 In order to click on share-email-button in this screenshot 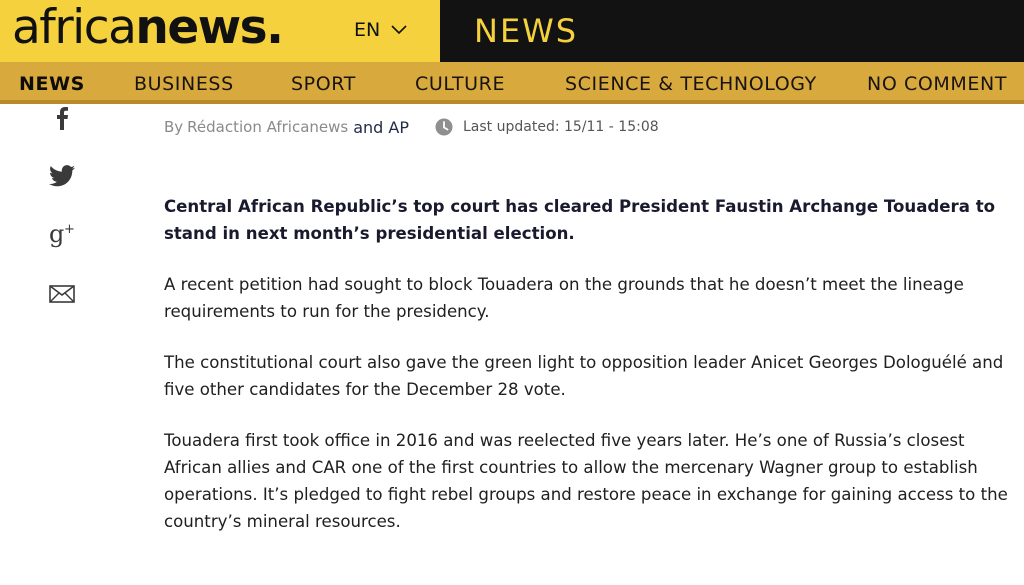, I will do `click(62, 296)`.